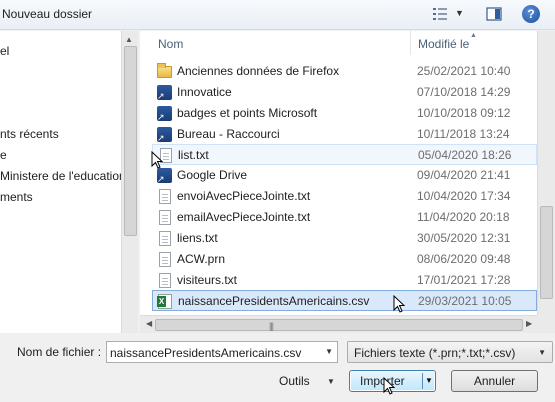 The image size is (555, 402). Describe the element at coordinates (344, 92) in the screenshot. I see `file-row: Innovatice 07/10/2018 14:29` at that location.